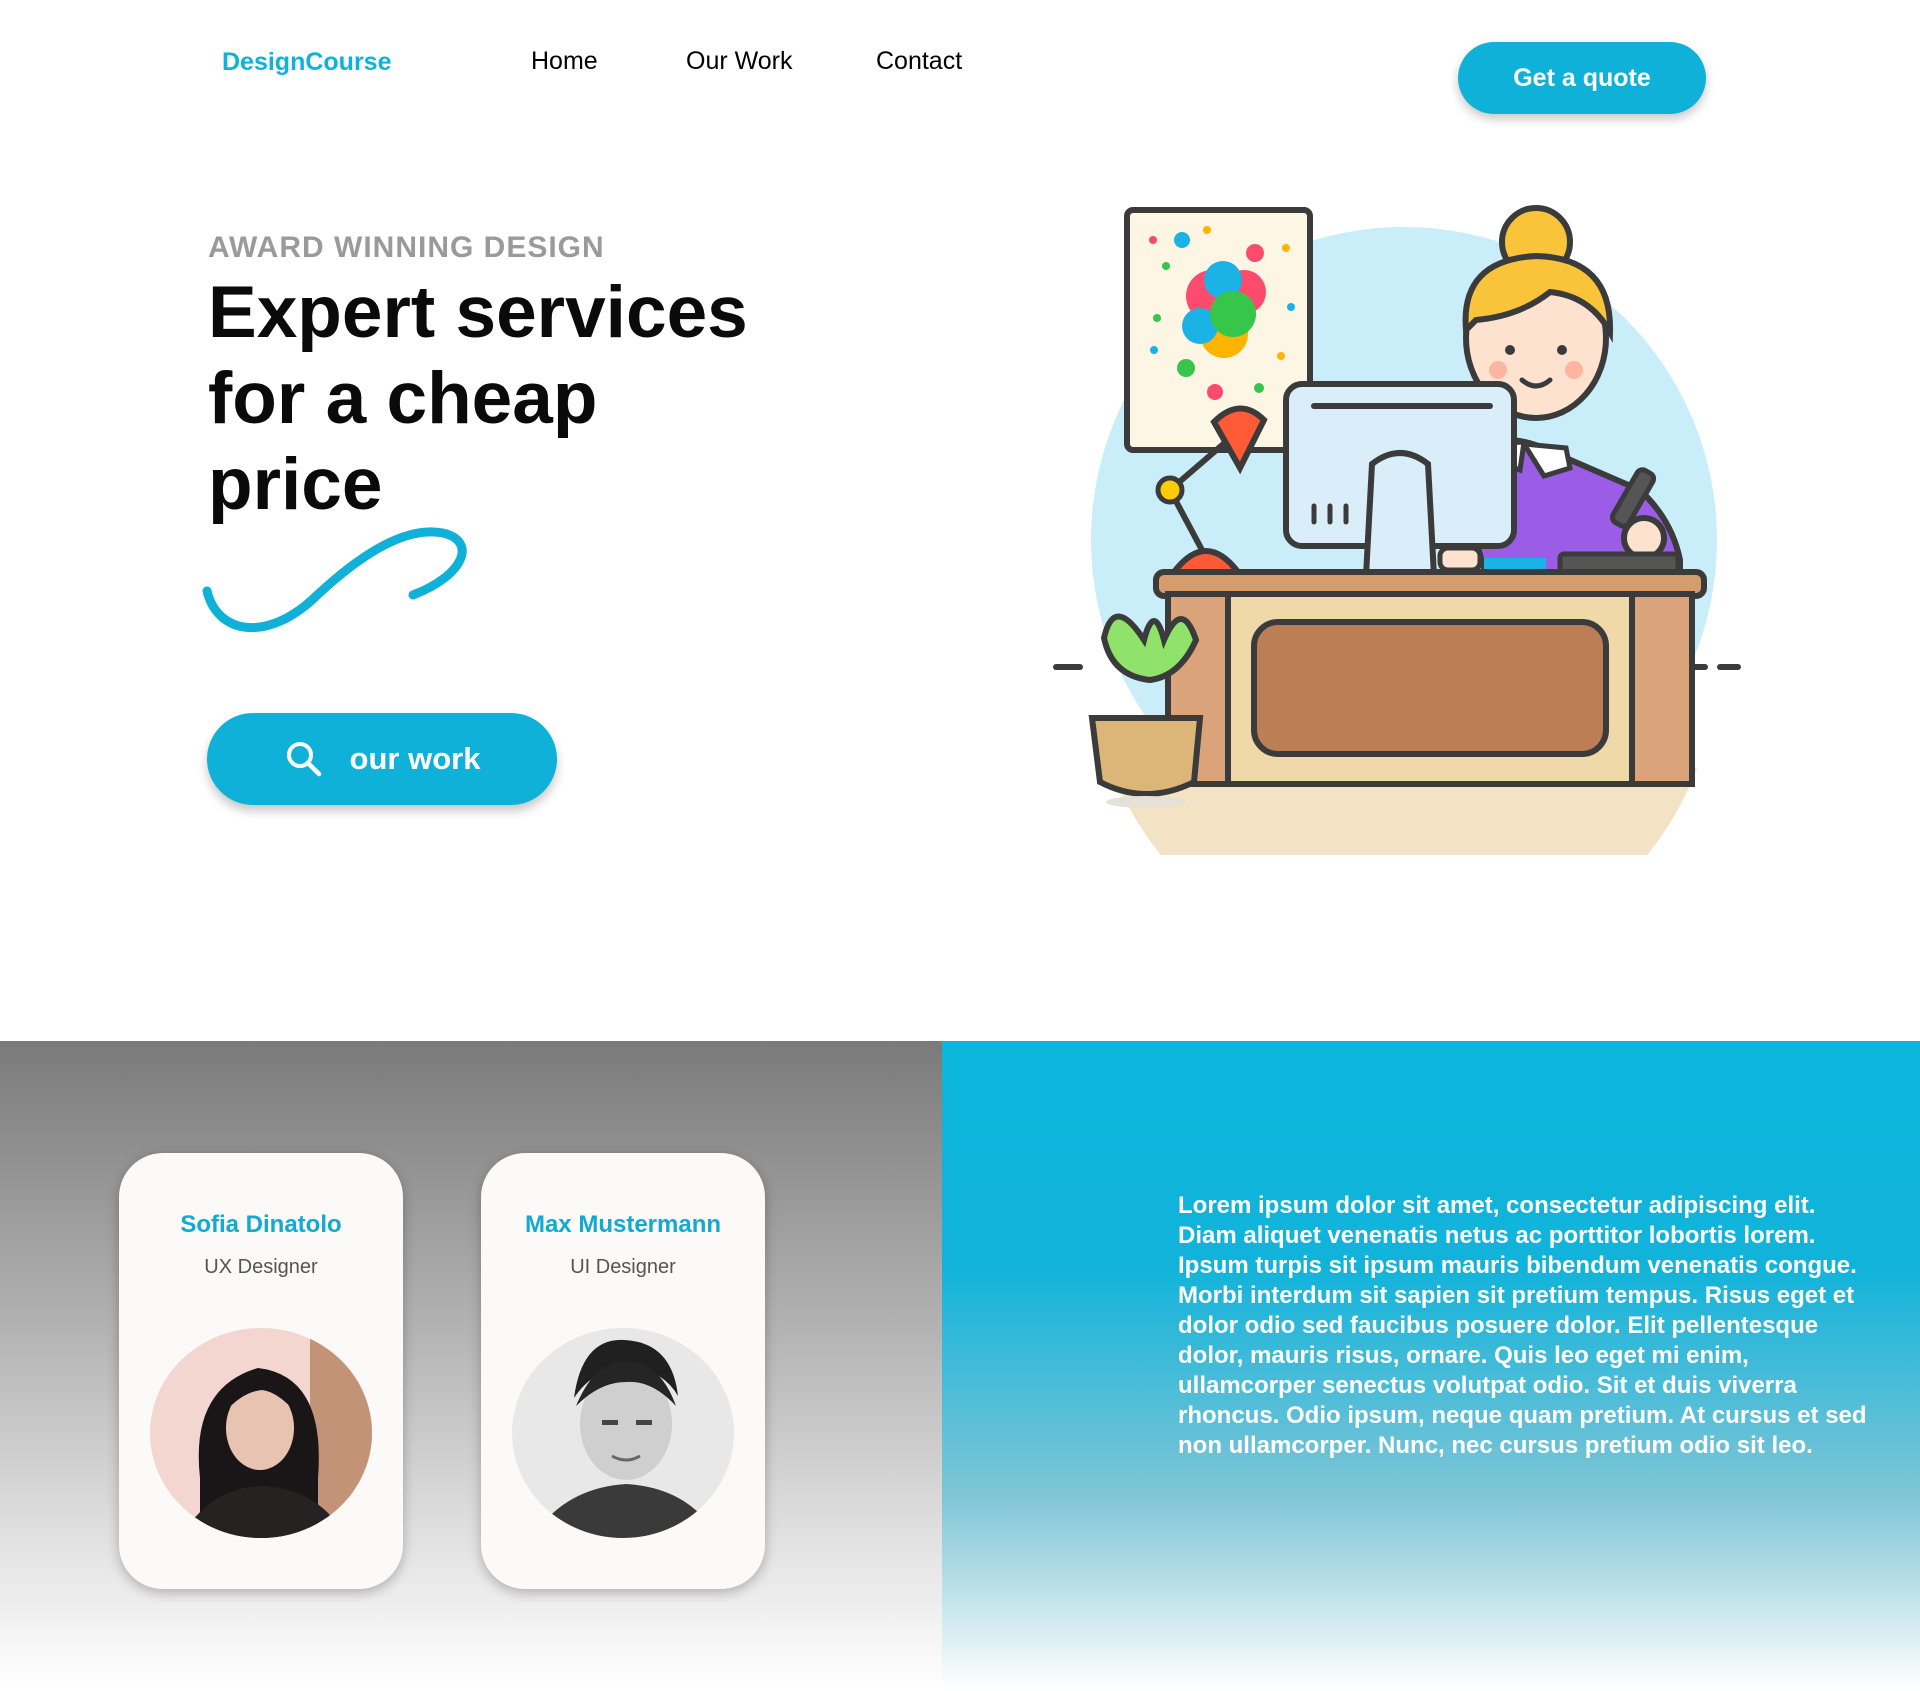 The width and height of the screenshot is (1920, 1691). I want to click on team-card: Max Mustermann UI Designer, so click(623, 1371).